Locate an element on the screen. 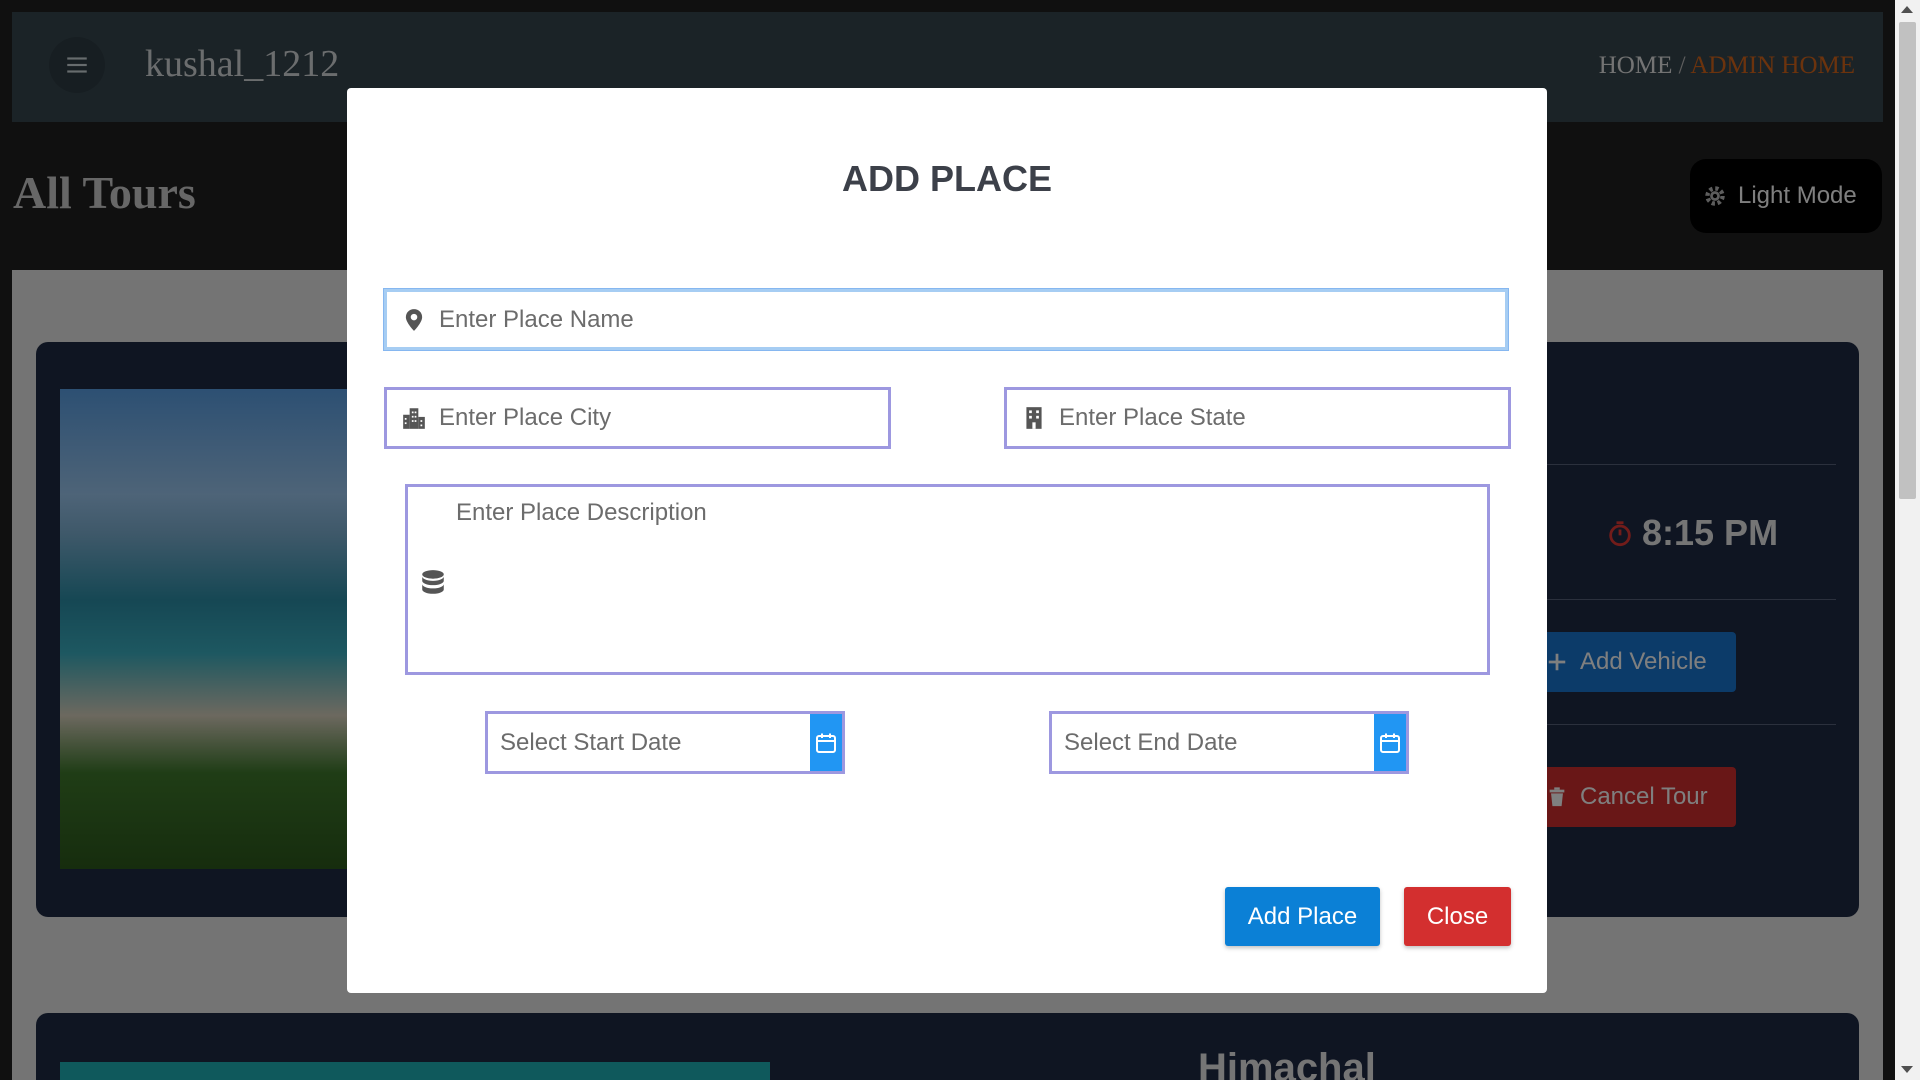  place-city-field is located at coordinates (637, 418).